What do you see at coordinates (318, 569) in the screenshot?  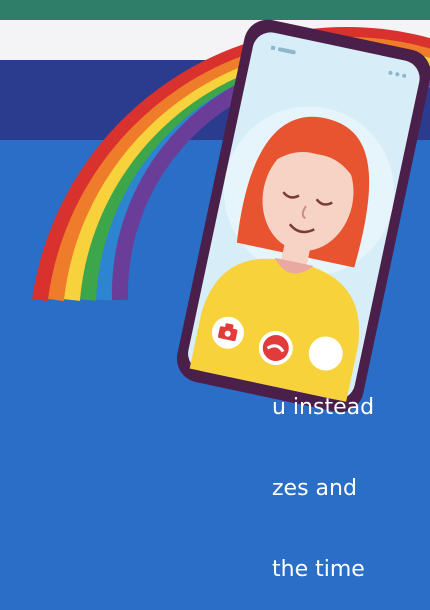 I see `caption-line-3: the time` at bounding box center [318, 569].